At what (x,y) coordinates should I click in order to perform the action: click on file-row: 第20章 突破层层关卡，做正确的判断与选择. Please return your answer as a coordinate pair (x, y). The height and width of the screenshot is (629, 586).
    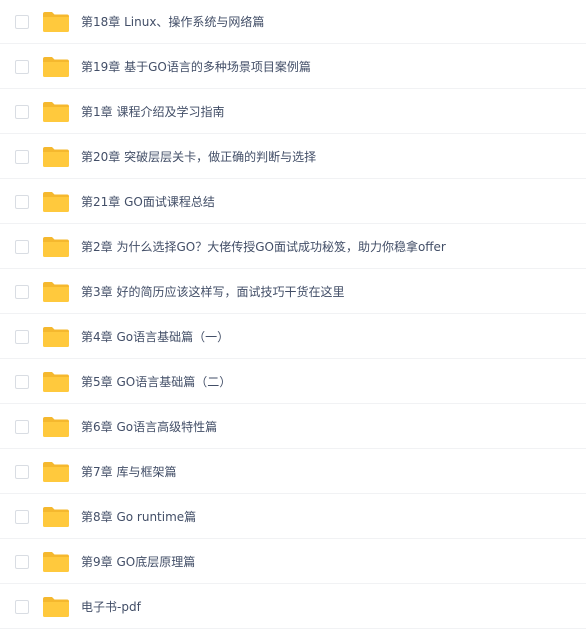
    Looking at the image, I should click on (293, 157).